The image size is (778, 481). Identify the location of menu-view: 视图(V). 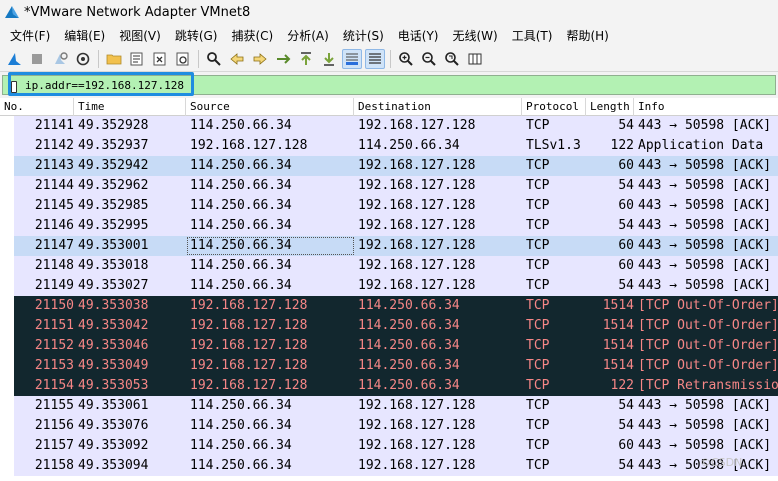
(140, 35).